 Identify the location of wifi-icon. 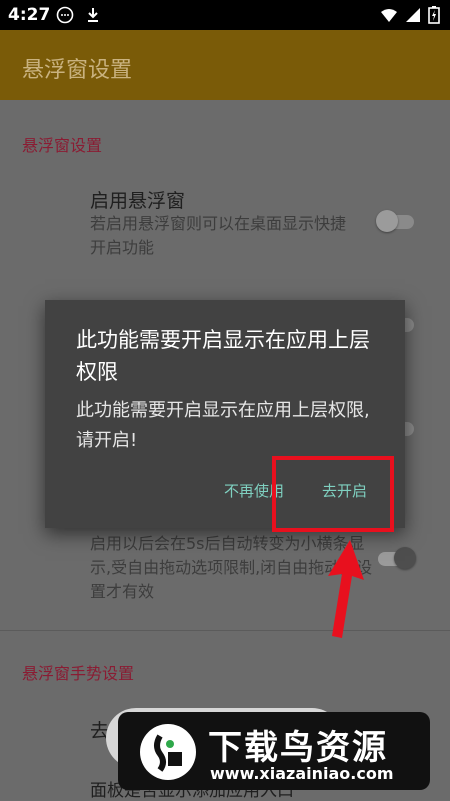
(389, 15).